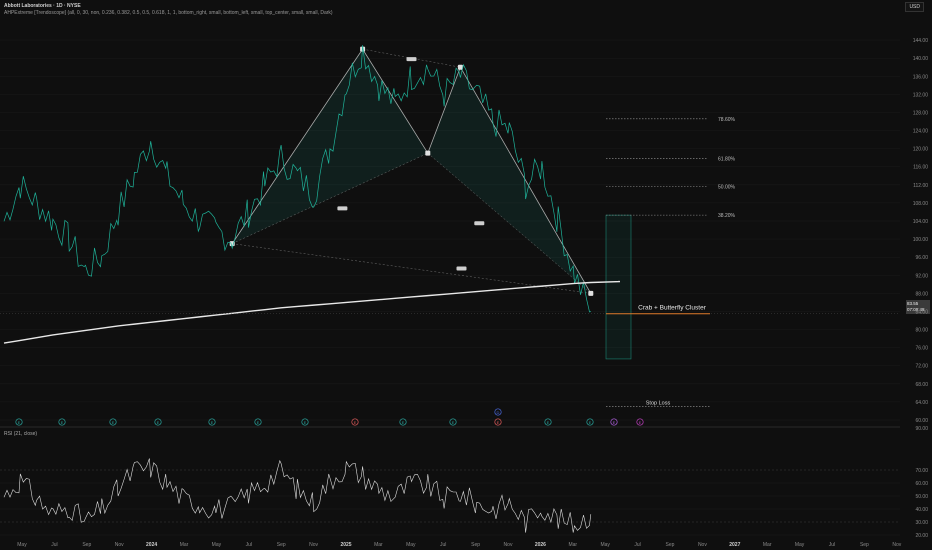 This screenshot has height=550, width=932. What do you see at coordinates (727, 120) in the screenshot?
I see `fib-level-label: 78.60%` at bounding box center [727, 120].